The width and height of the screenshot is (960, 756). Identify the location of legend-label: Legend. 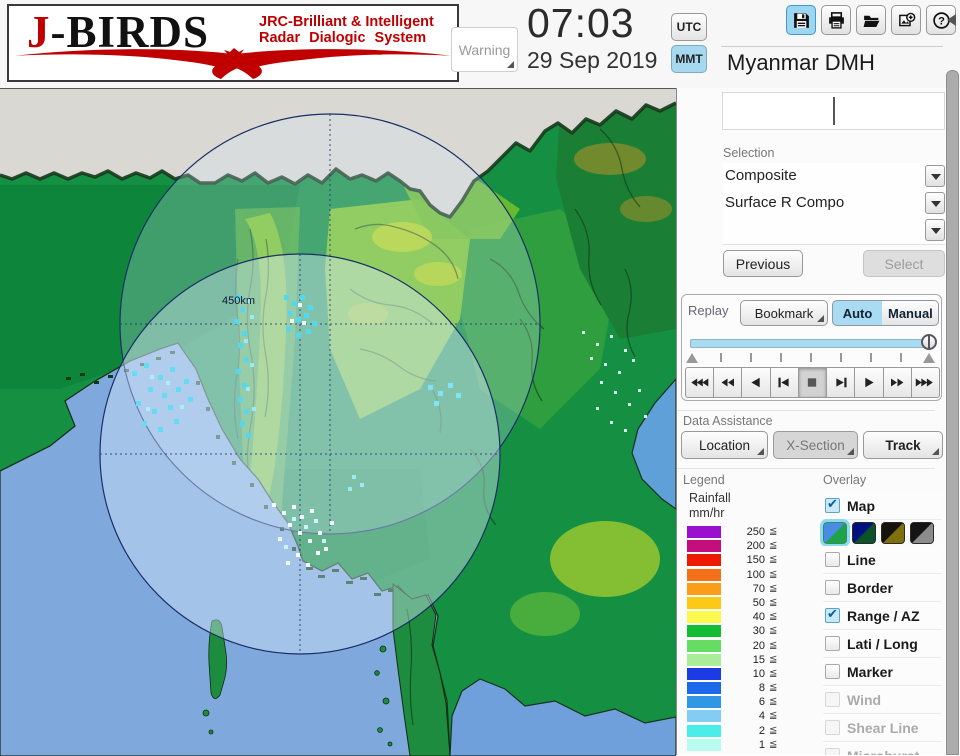
(704, 480).